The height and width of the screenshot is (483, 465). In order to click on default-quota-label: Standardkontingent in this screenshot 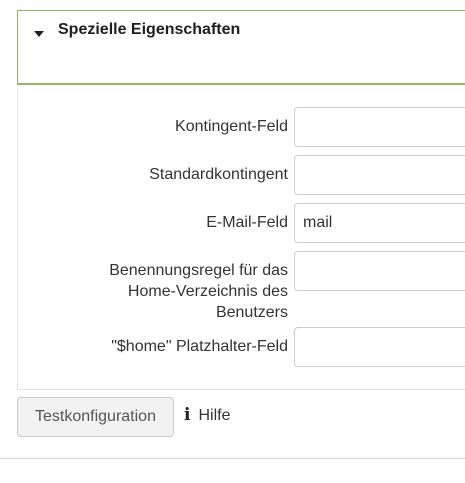, I will do `click(218, 174)`.